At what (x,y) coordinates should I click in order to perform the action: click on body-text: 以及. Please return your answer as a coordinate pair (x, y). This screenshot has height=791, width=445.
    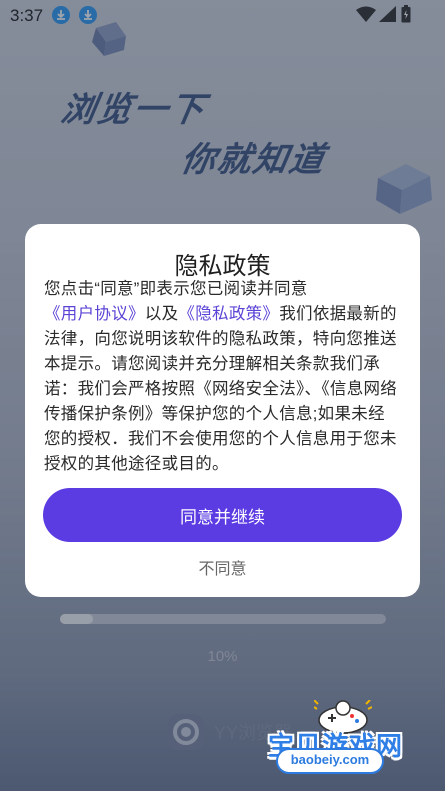
    Looking at the image, I should click on (161, 314).